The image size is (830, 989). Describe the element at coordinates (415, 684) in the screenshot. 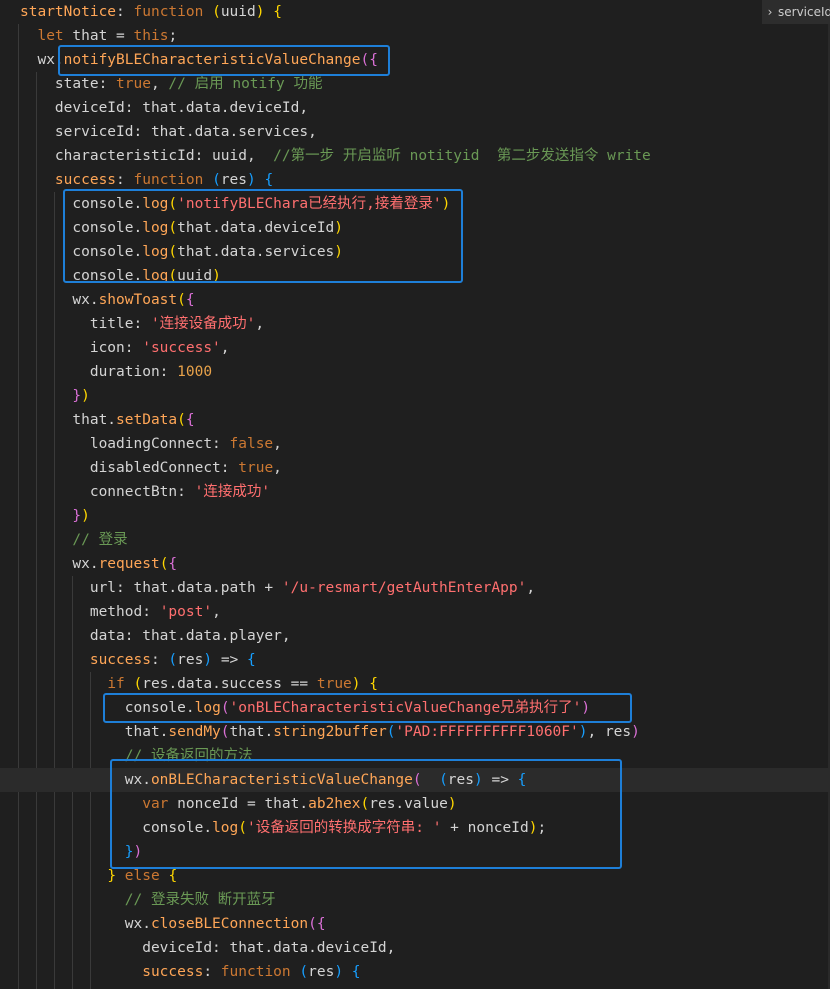

I see `code-line: if (res.data.success == true) {` at that location.